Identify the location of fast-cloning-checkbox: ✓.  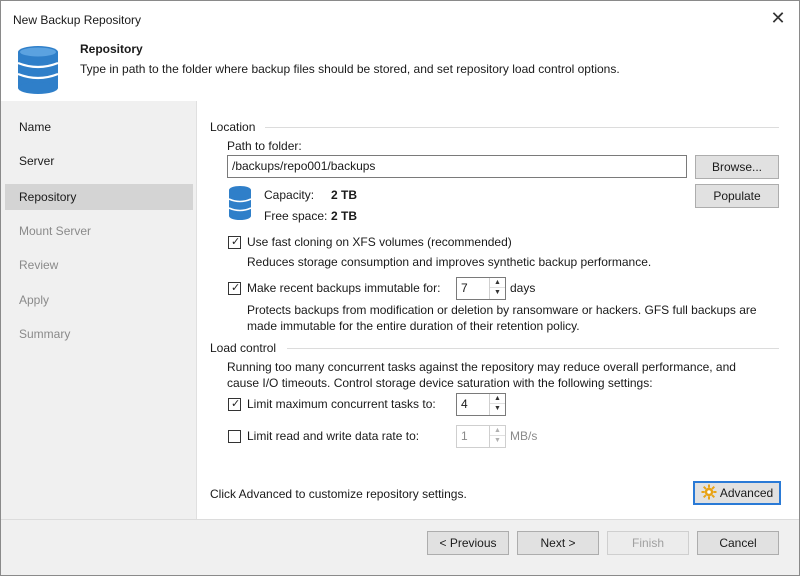
(234, 242).